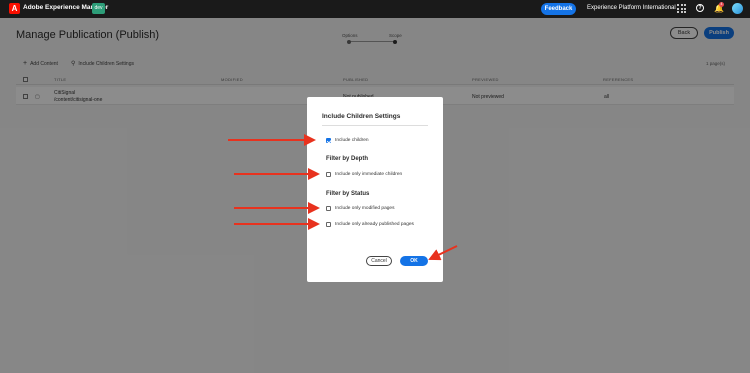 The image size is (750, 373). What do you see at coordinates (328, 224) in the screenshot?
I see `published-pages-checkbox` at bounding box center [328, 224].